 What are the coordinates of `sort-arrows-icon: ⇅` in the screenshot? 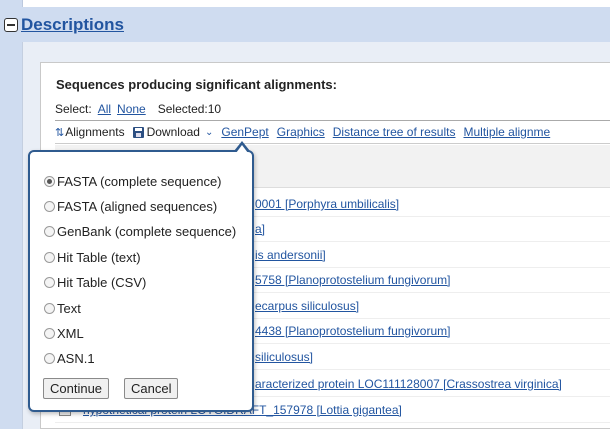 It's located at (59, 132).